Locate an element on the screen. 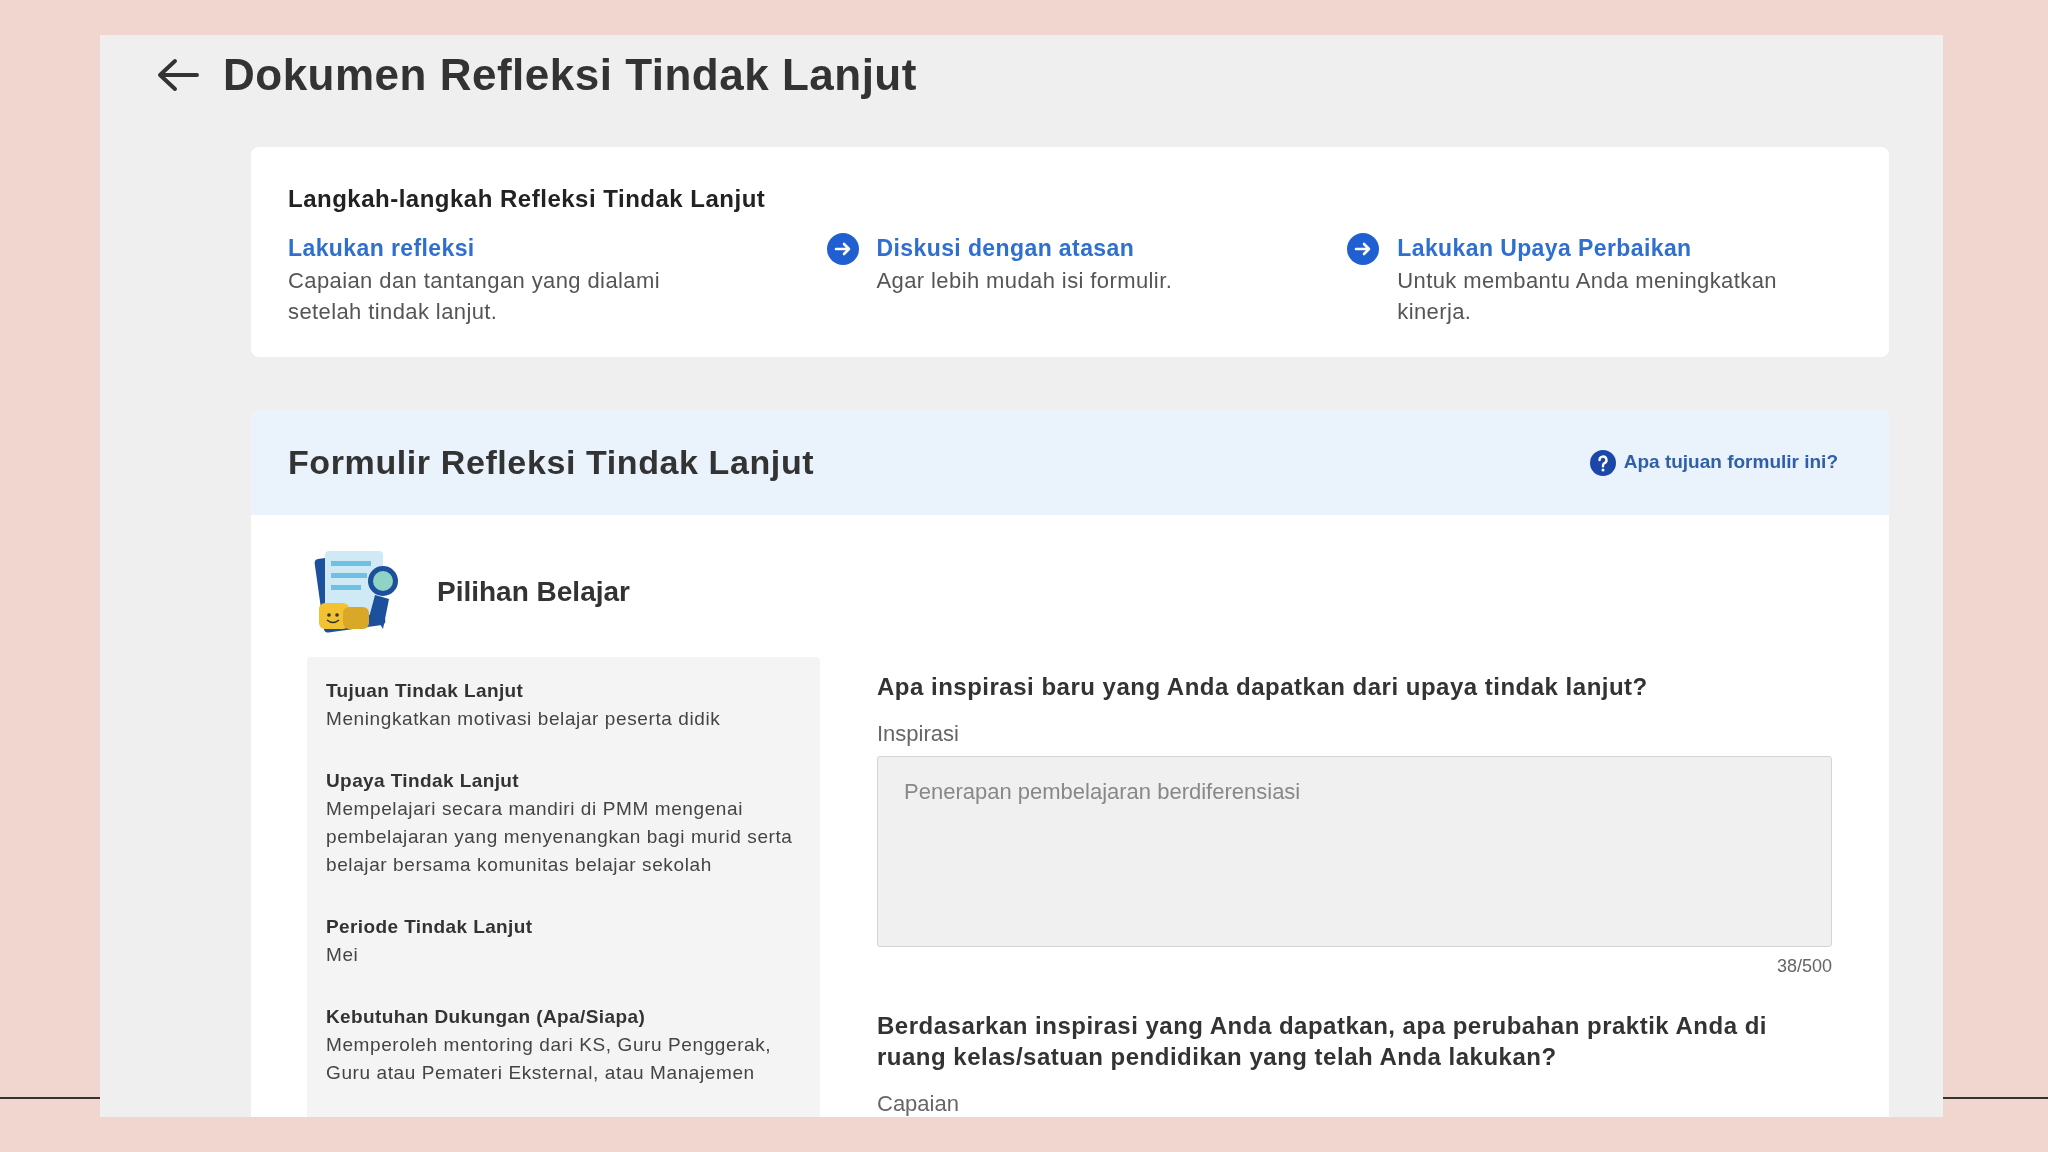  summary-value: Memperoleh mentoring dari KS, Guru Penggerak, Guru atau Pemateri Eksternal, atau Manajemen is located at coordinates (549, 1059).